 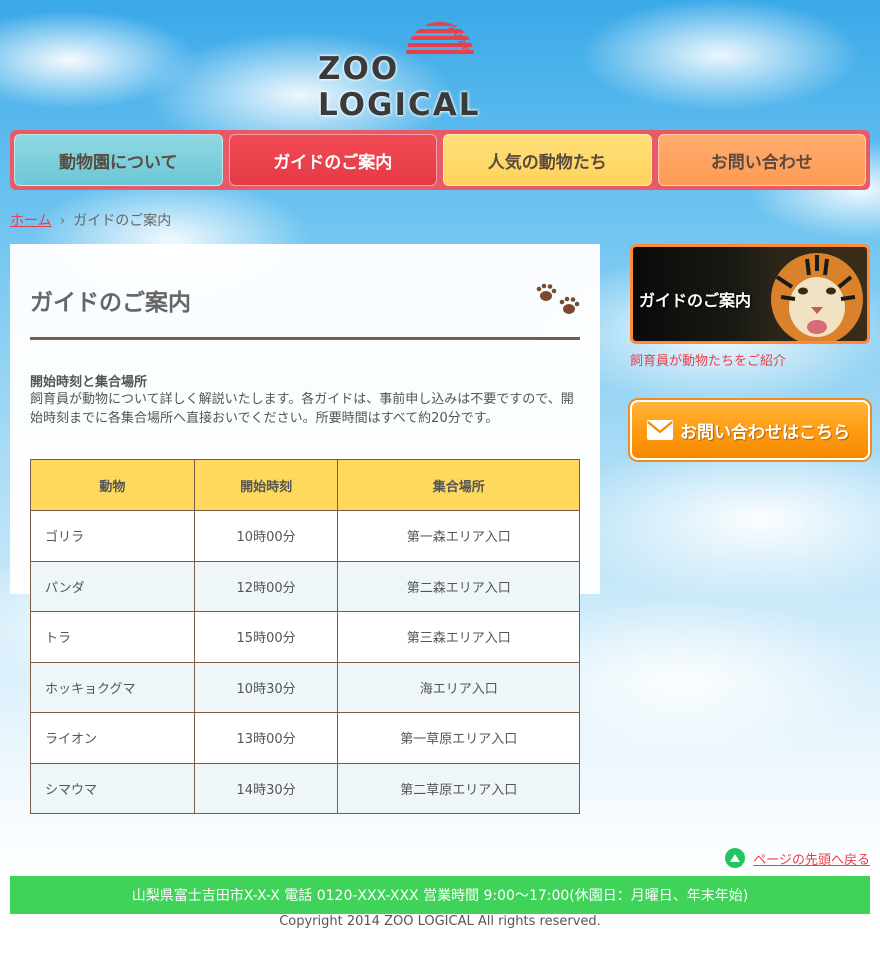 I want to click on paw-print-icon, so click(x=558, y=298).